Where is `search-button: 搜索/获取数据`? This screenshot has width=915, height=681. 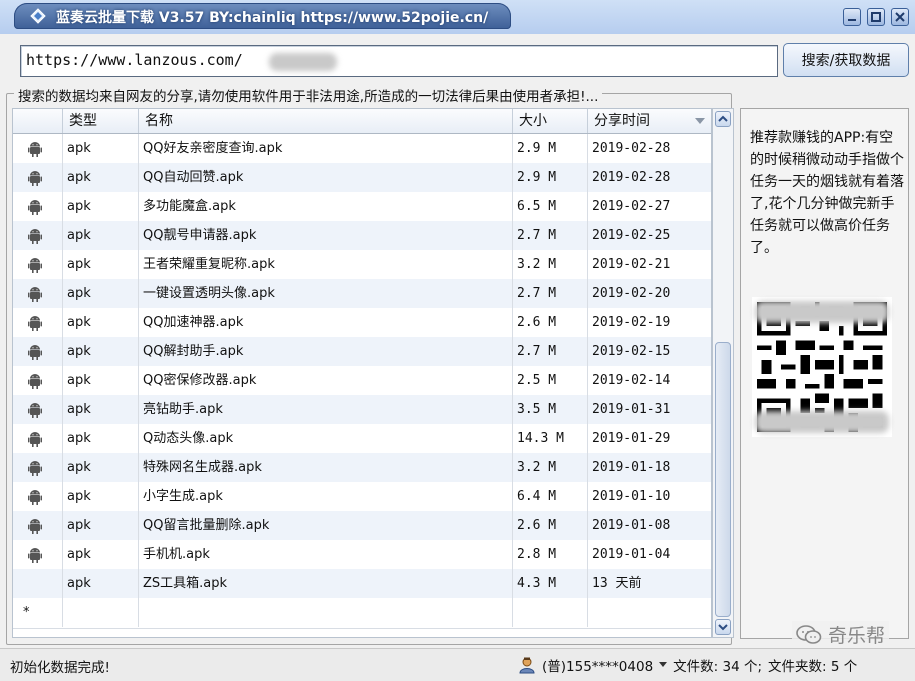 search-button: 搜索/获取数据 is located at coordinates (846, 60).